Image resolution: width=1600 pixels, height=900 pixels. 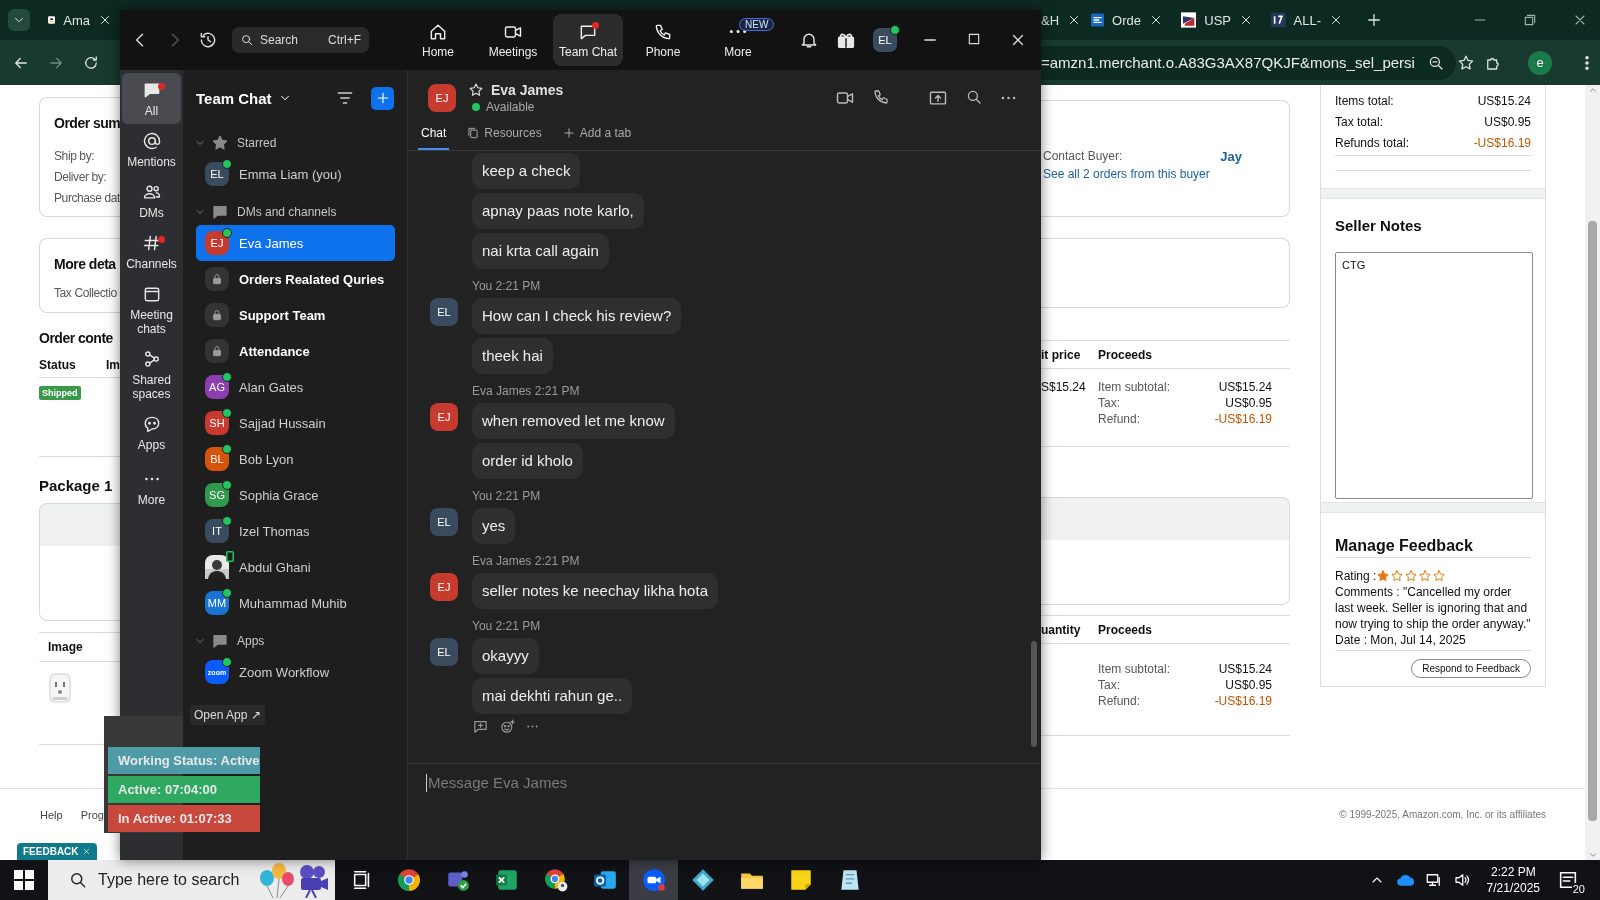 What do you see at coordinates (295, 351) in the screenshot?
I see `chat-list-item: Attendance` at bounding box center [295, 351].